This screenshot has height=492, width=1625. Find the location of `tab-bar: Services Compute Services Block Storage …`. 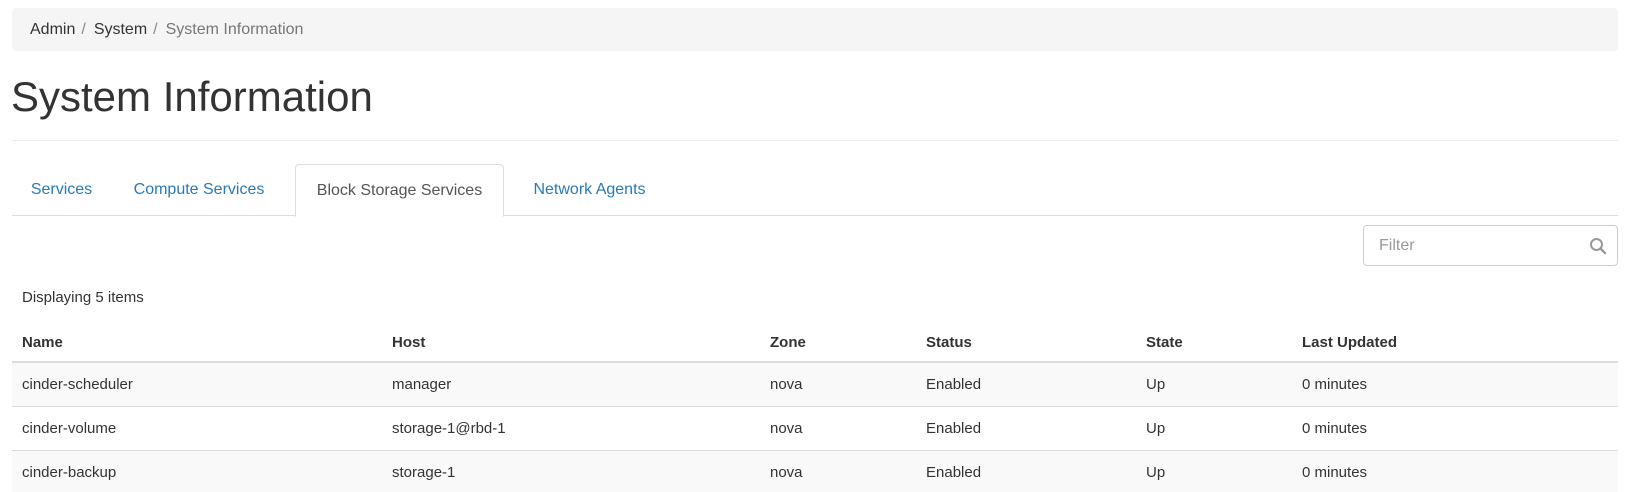

tab-bar: Services Compute Services Block Storage … is located at coordinates (815, 190).